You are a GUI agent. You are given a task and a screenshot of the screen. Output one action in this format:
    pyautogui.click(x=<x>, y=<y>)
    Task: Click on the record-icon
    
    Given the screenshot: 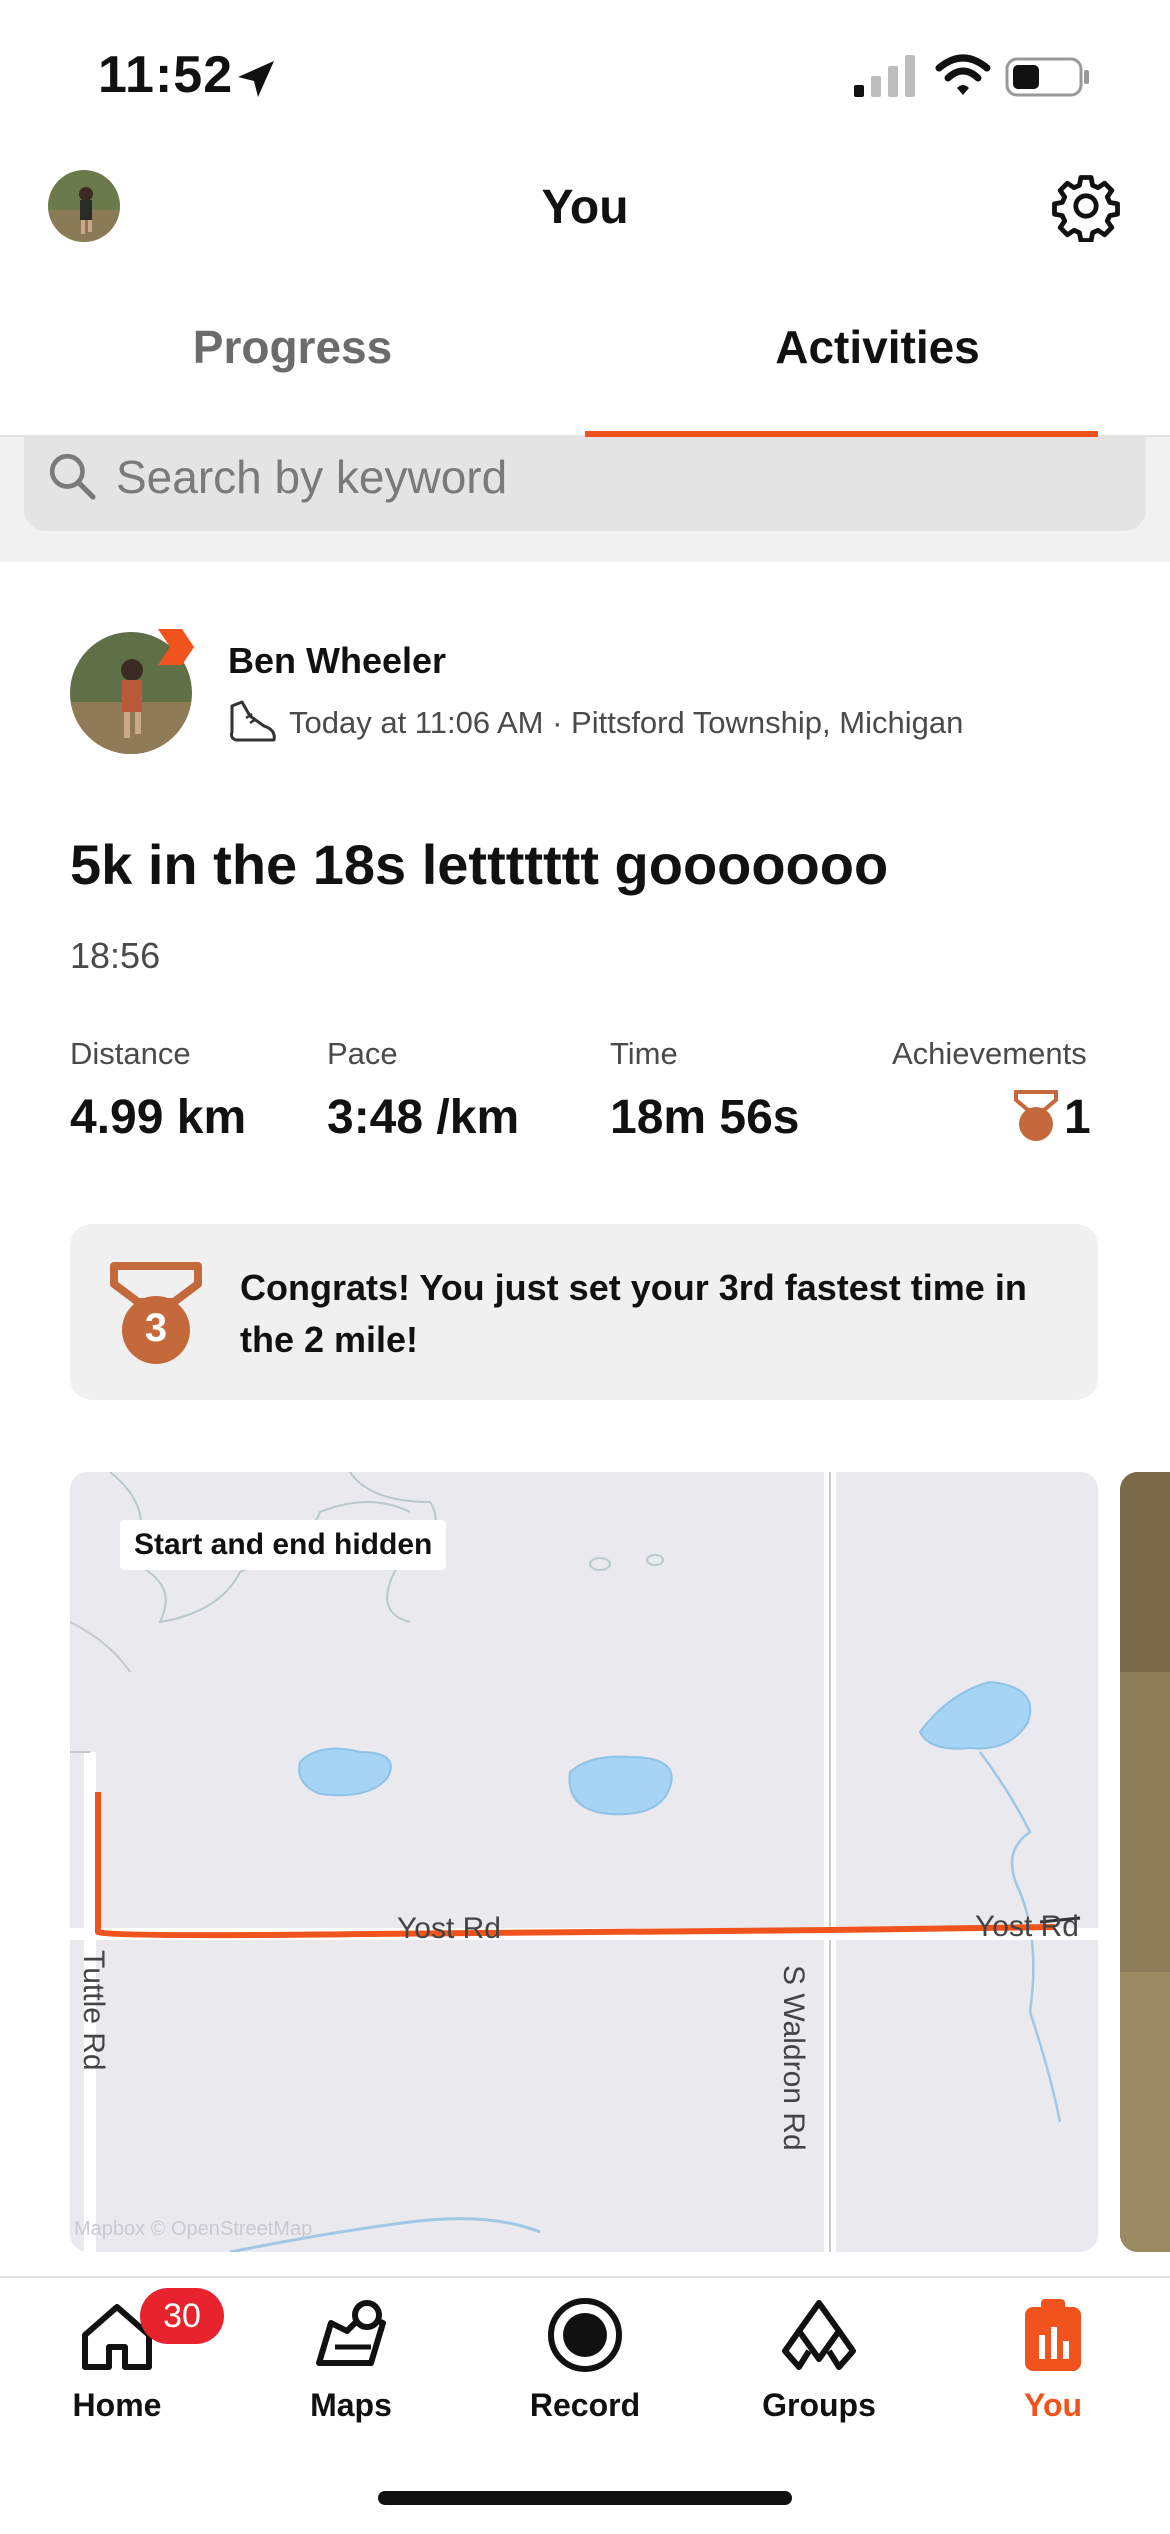 What is the action you would take?
    pyautogui.click(x=585, y=2335)
    